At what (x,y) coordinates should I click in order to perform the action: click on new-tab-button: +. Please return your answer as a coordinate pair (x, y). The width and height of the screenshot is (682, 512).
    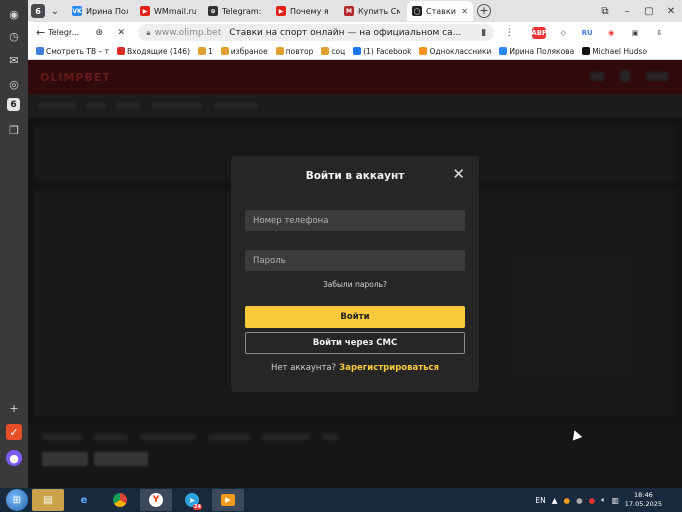
    Looking at the image, I should click on (484, 11).